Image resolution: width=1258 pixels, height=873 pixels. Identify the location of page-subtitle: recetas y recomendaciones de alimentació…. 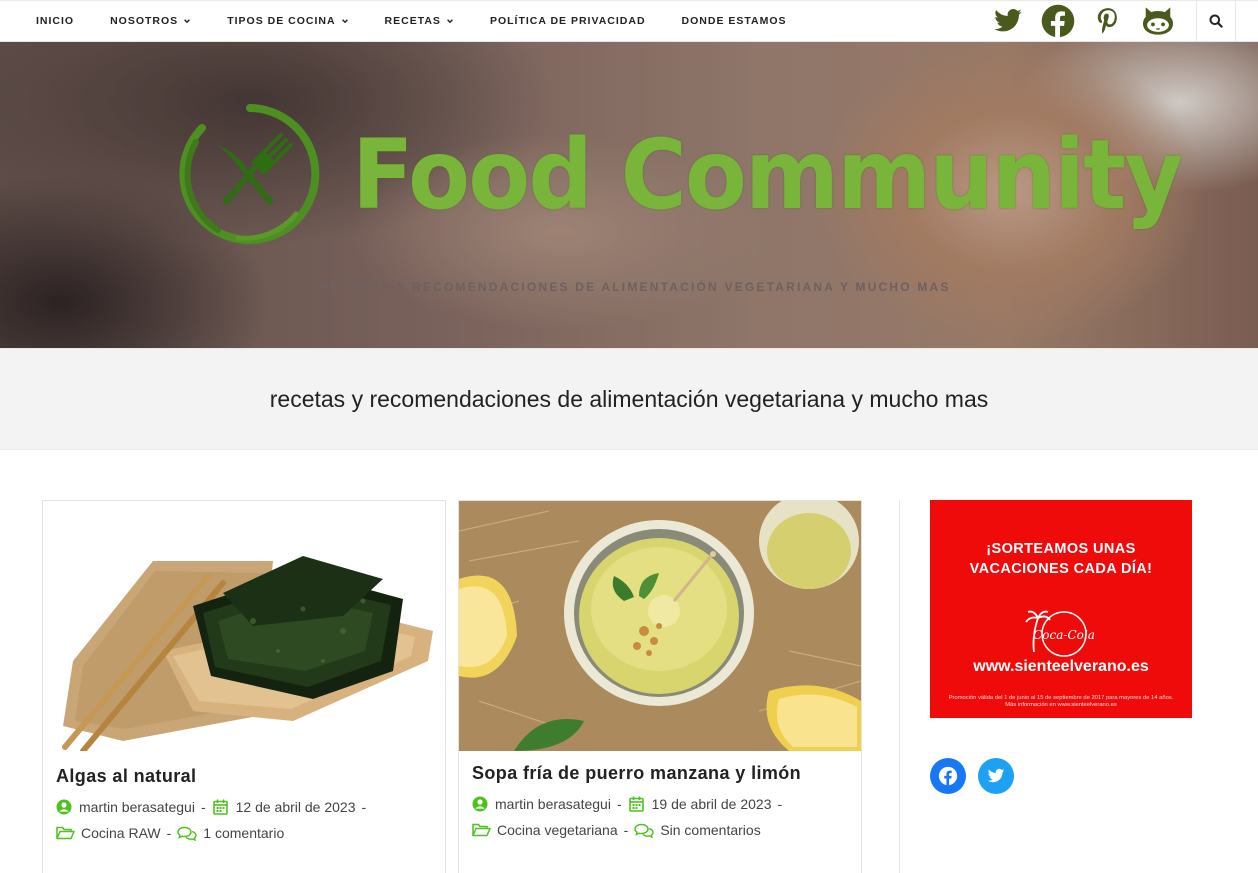
(629, 398).